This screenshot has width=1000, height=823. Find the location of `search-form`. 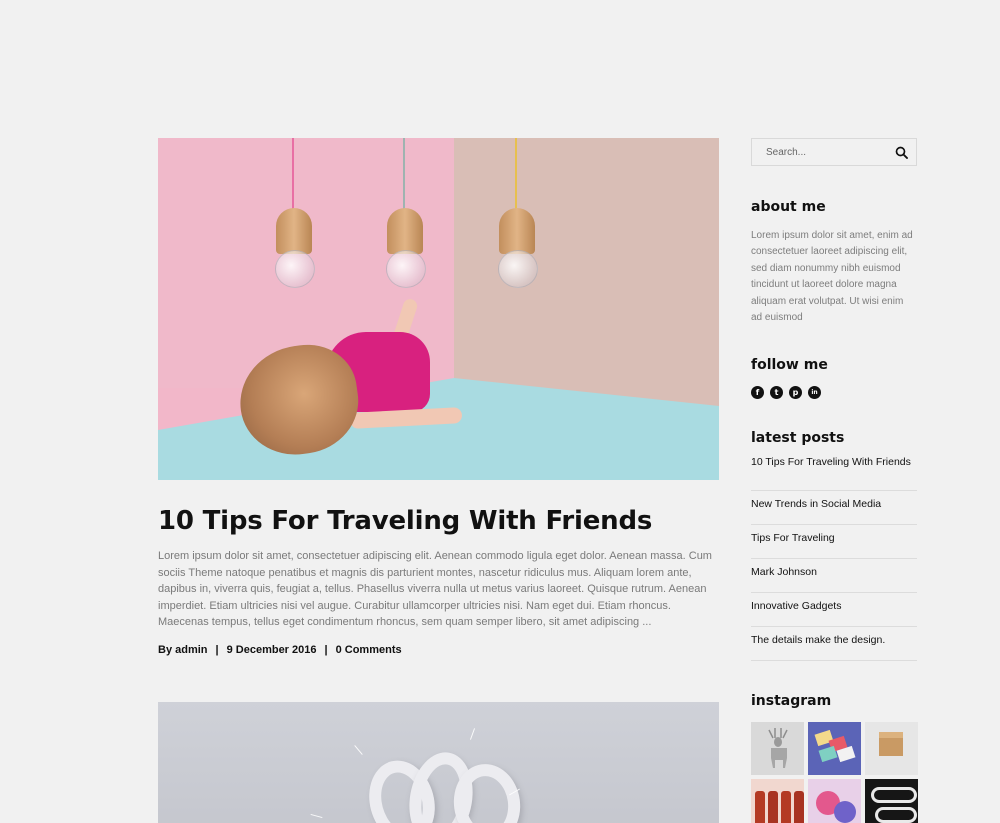

search-form is located at coordinates (834, 152).